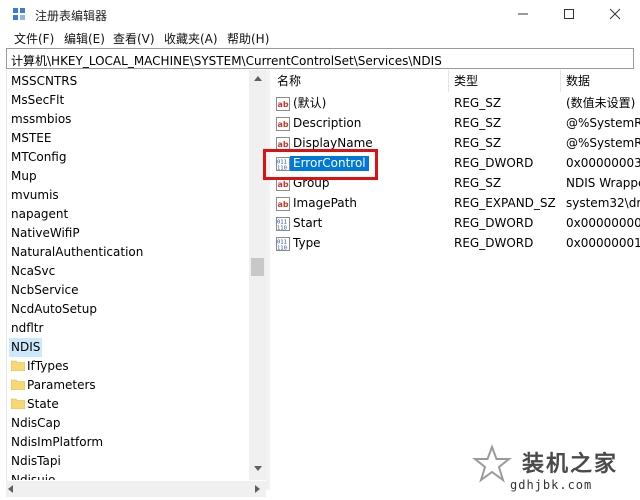 This screenshot has height=500, width=640. What do you see at coordinates (570, 464) in the screenshot?
I see `watermark-title: 装机之家` at bounding box center [570, 464].